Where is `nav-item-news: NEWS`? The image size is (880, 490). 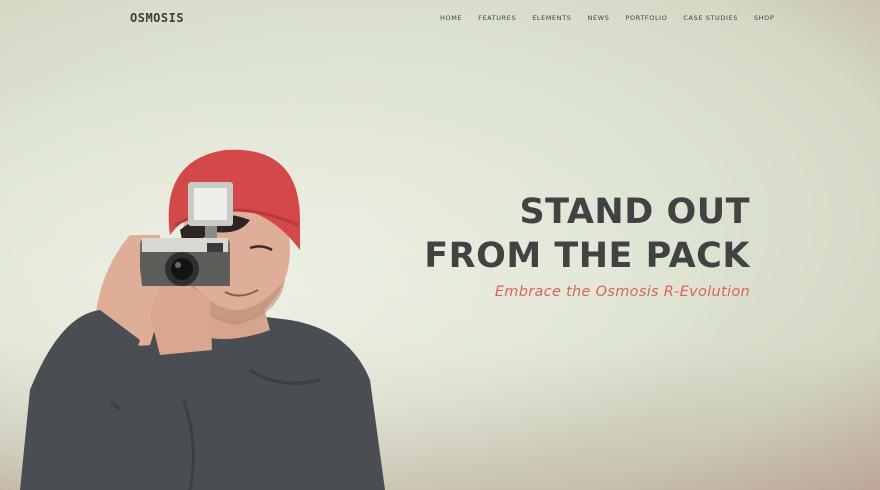
nav-item-news: NEWS is located at coordinates (599, 18).